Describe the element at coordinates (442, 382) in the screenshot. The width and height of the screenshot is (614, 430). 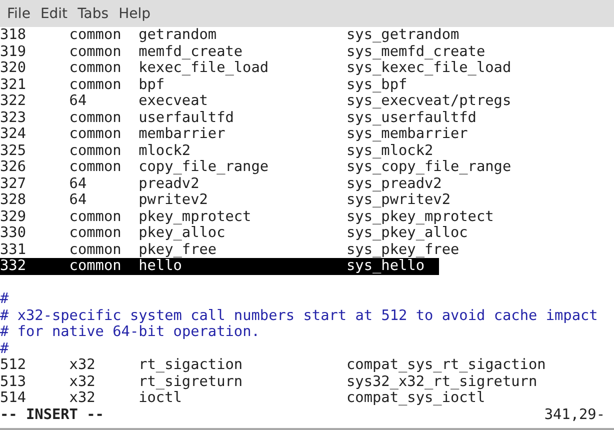
I see `entry-point-text: sys32_x32_rt_sigreturn` at that location.